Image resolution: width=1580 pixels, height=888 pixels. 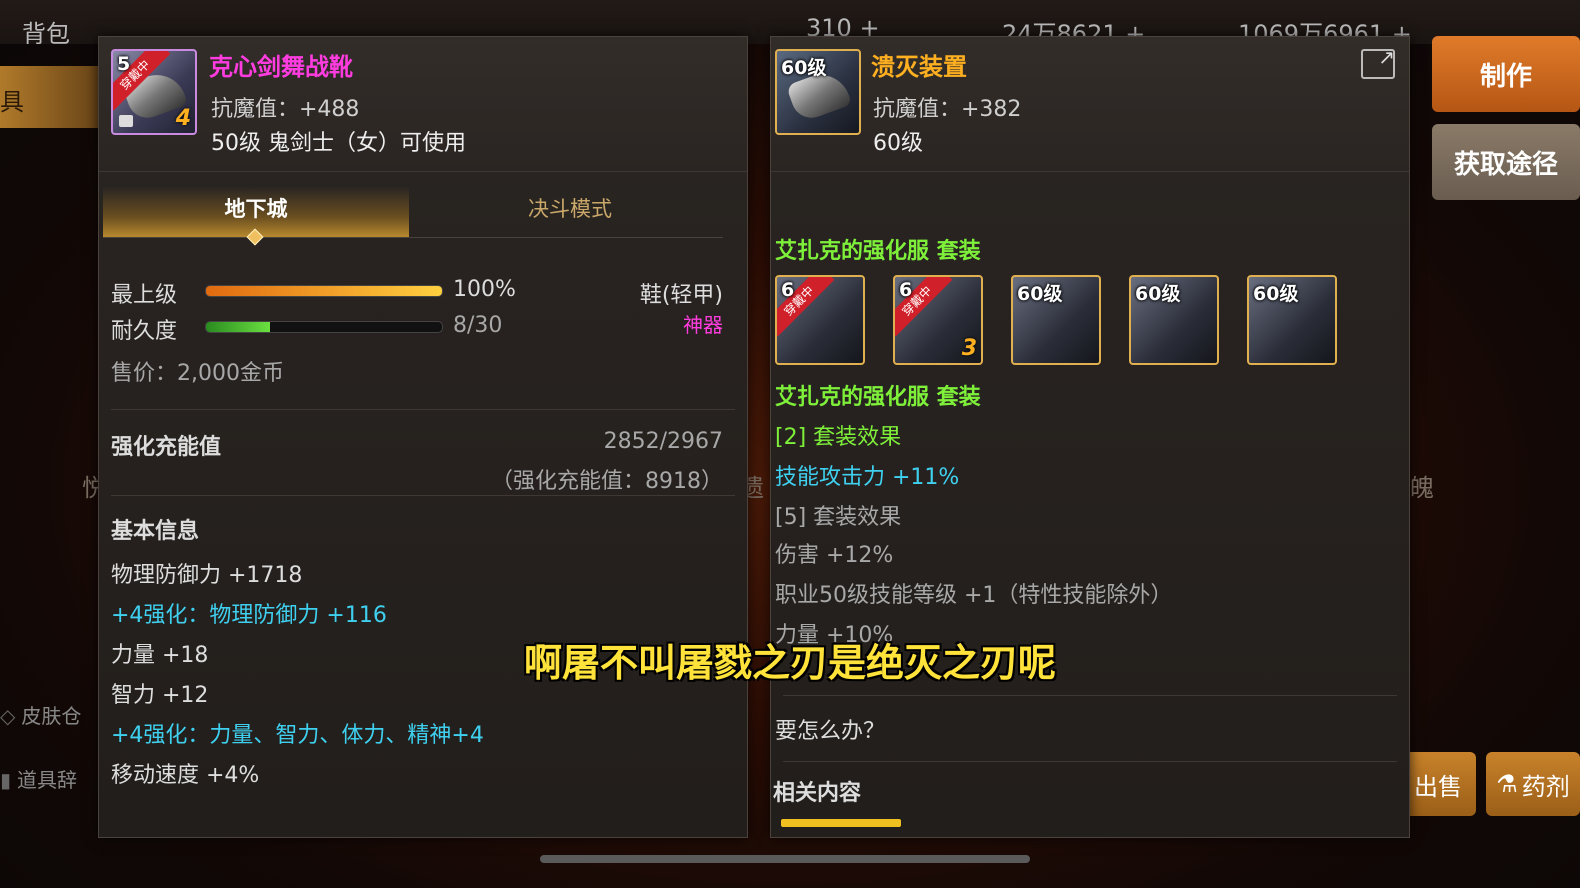 I want to click on enhance-level-badge: 3, so click(x=969, y=348).